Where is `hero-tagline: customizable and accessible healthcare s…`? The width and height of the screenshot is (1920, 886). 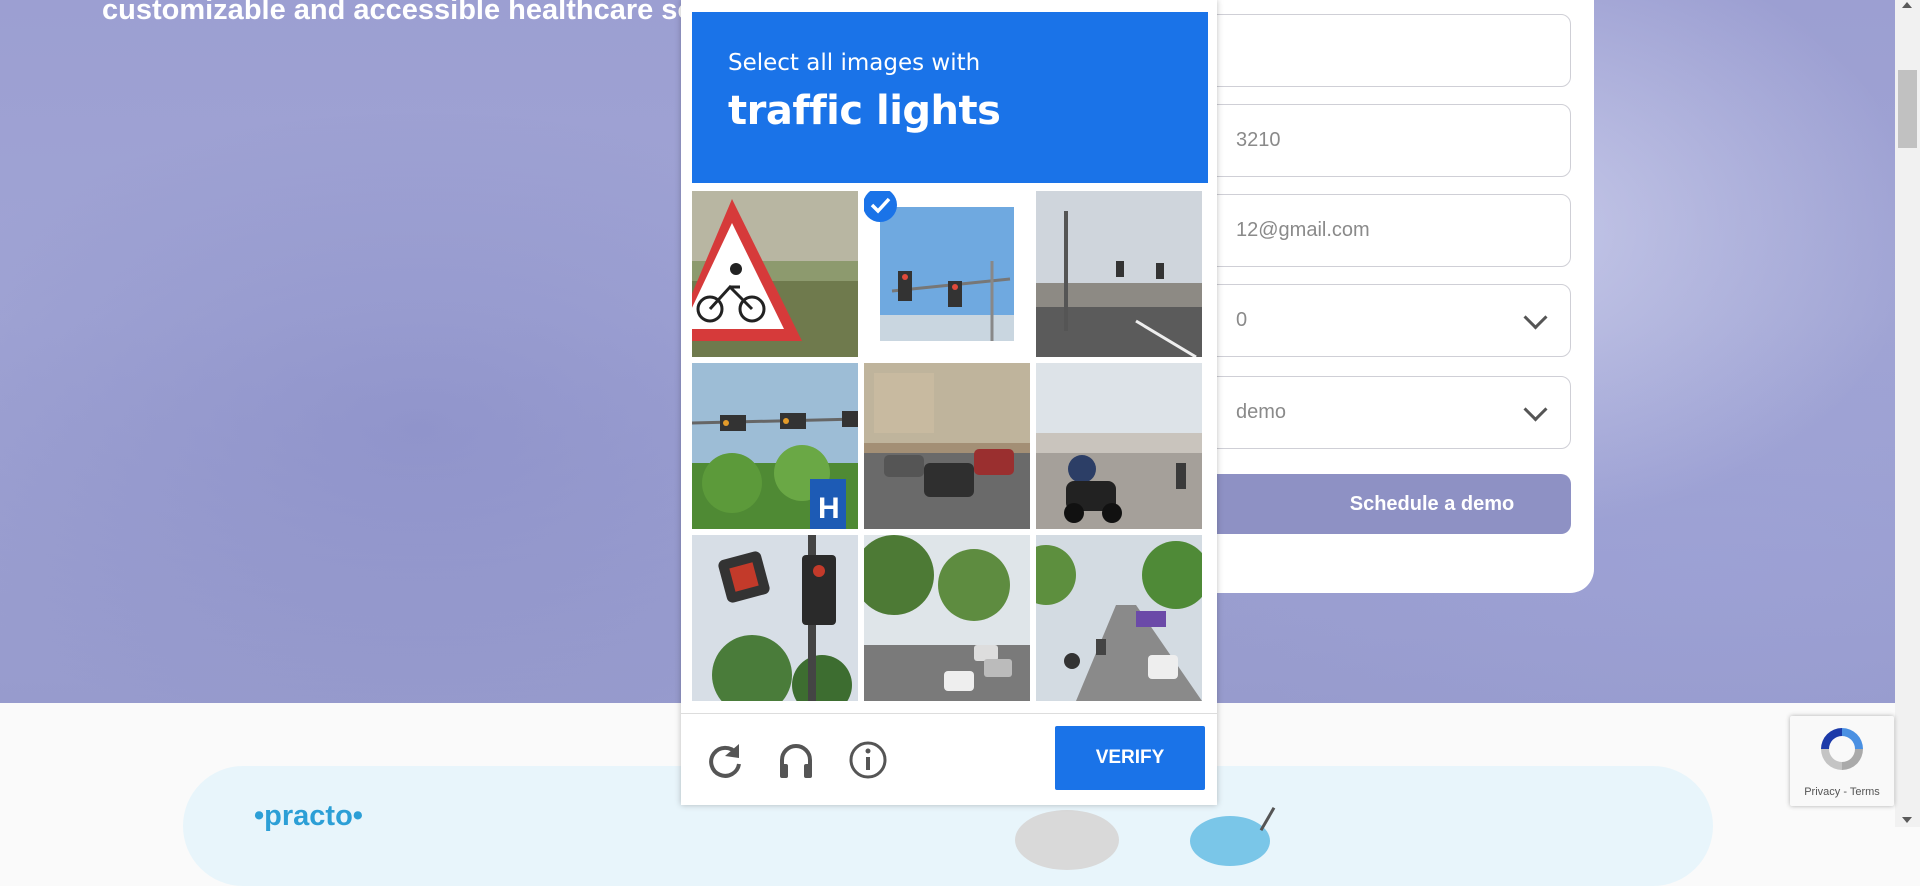 hero-tagline: customizable and accessible healthcare s… is located at coordinates (411, 13).